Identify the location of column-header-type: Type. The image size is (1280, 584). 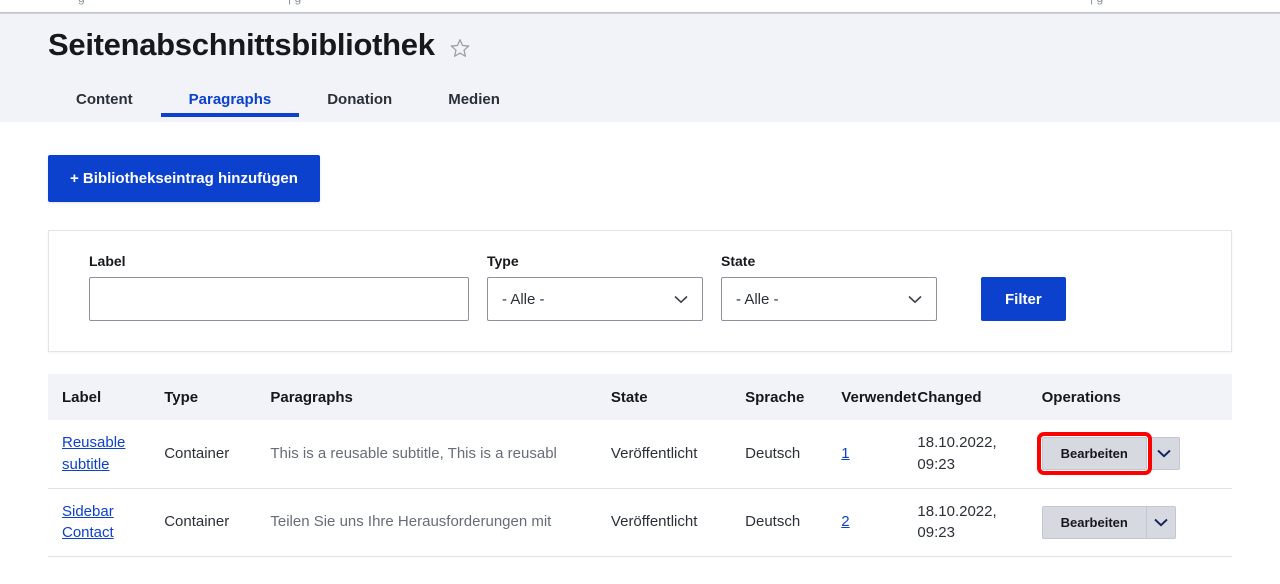
(217, 397).